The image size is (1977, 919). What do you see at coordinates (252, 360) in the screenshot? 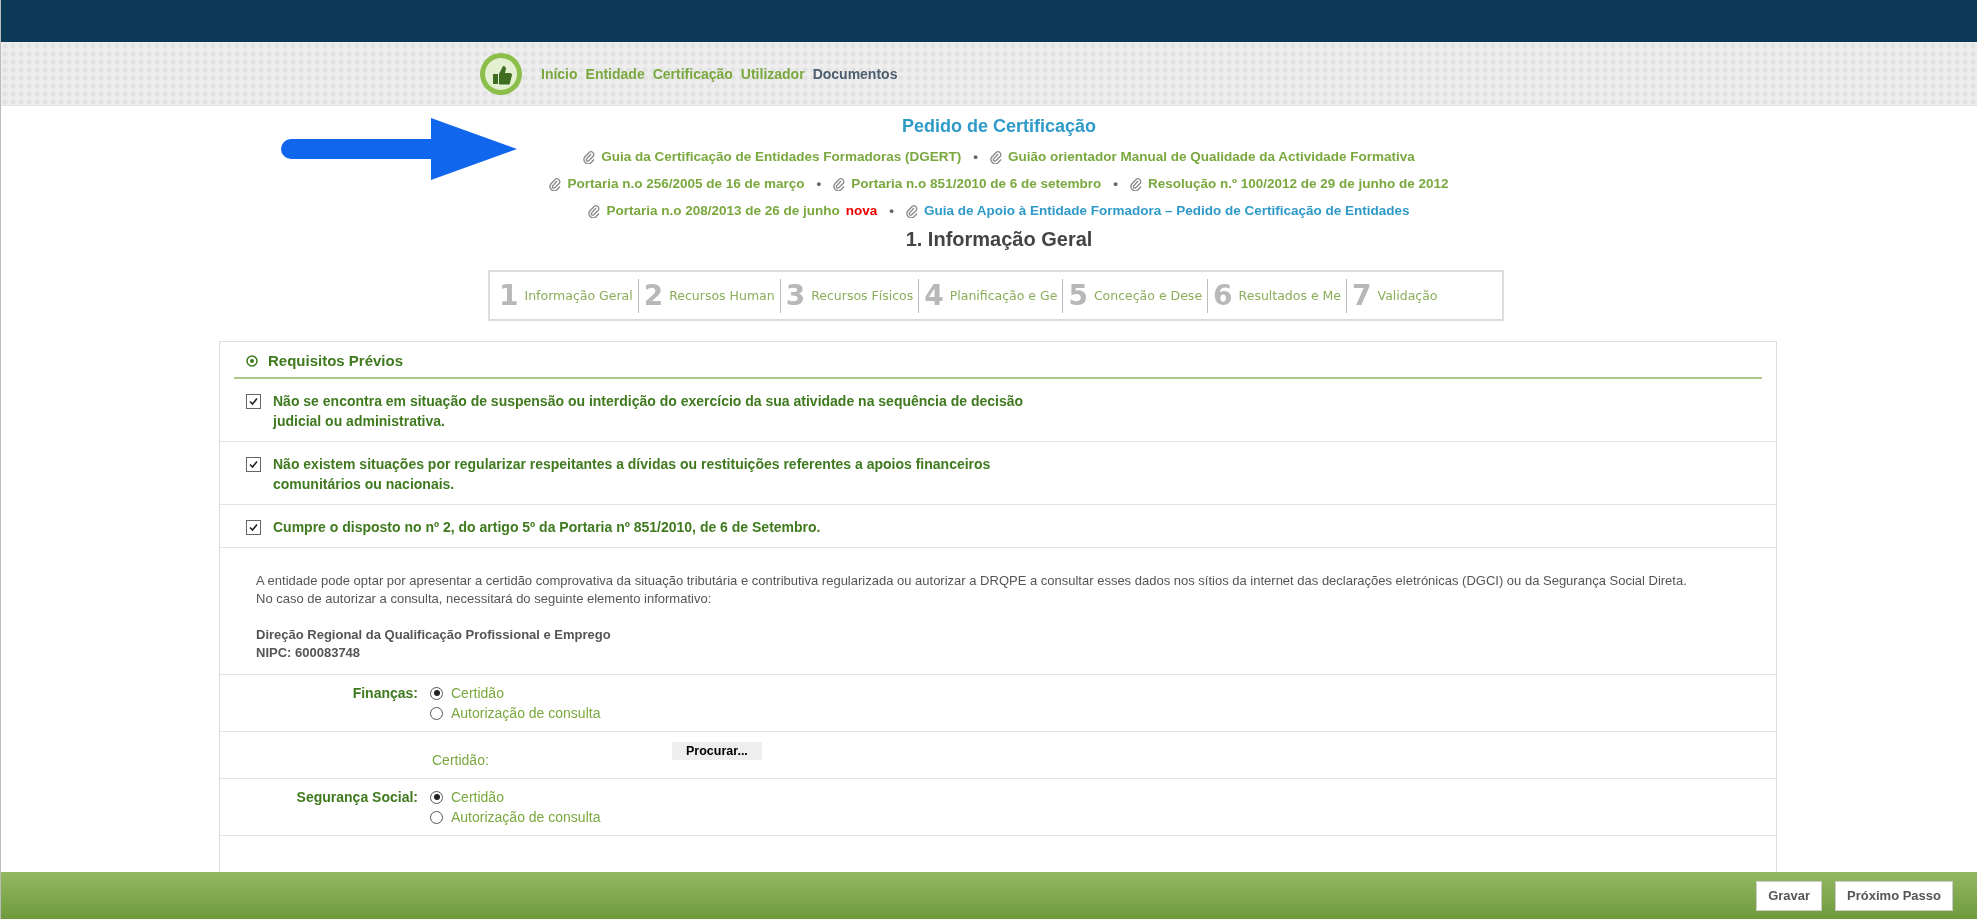
I see `collapse-icon` at bounding box center [252, 360].